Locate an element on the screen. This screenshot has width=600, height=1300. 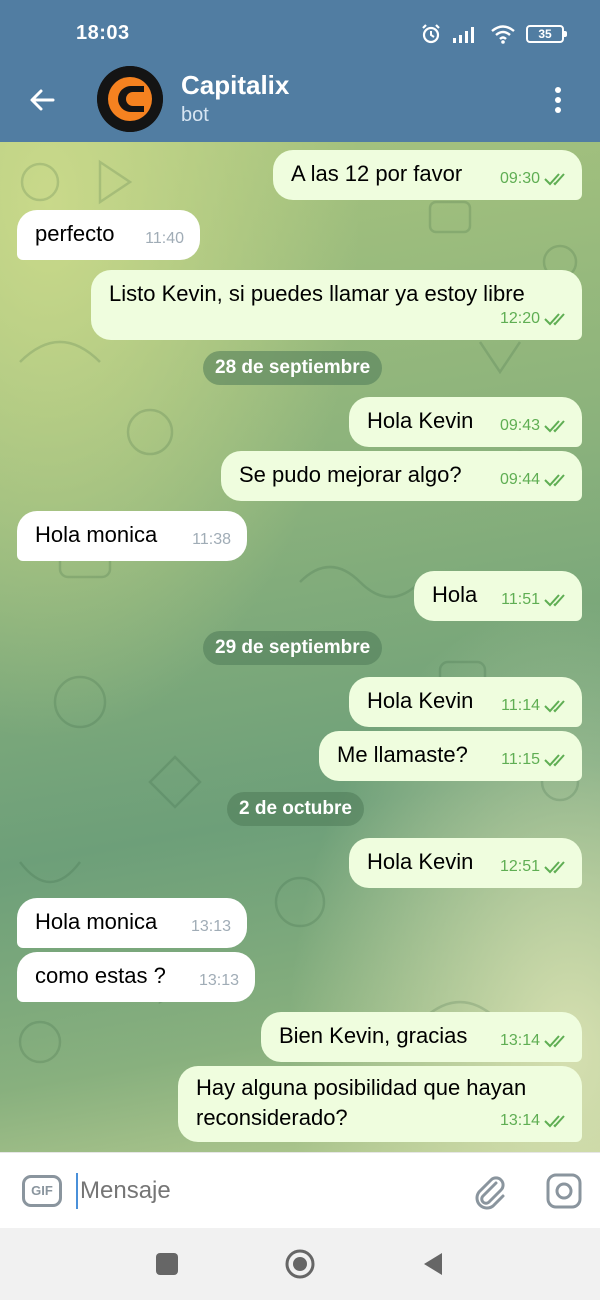
back-triangle-button is located at coordinates (434, 1264).